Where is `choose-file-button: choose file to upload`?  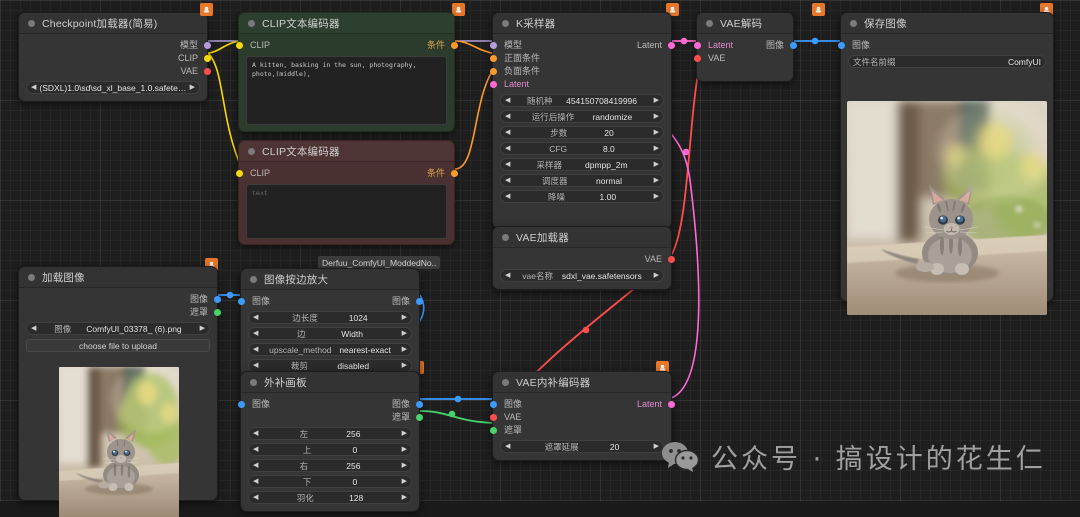 choose-file-button: choose file to upload is located at coordinates (118, 345).